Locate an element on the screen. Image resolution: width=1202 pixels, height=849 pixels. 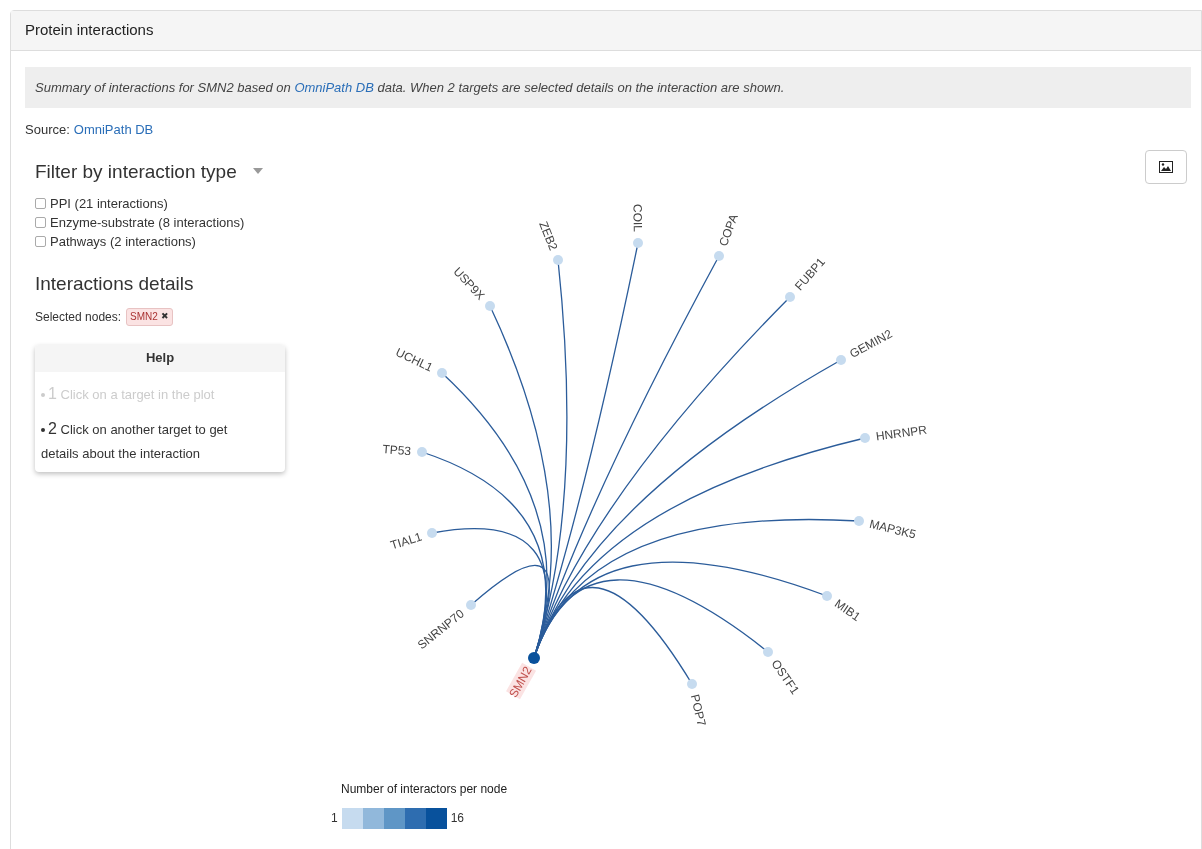
panel-title: Protein interactions is located at coordinates (89, 30).